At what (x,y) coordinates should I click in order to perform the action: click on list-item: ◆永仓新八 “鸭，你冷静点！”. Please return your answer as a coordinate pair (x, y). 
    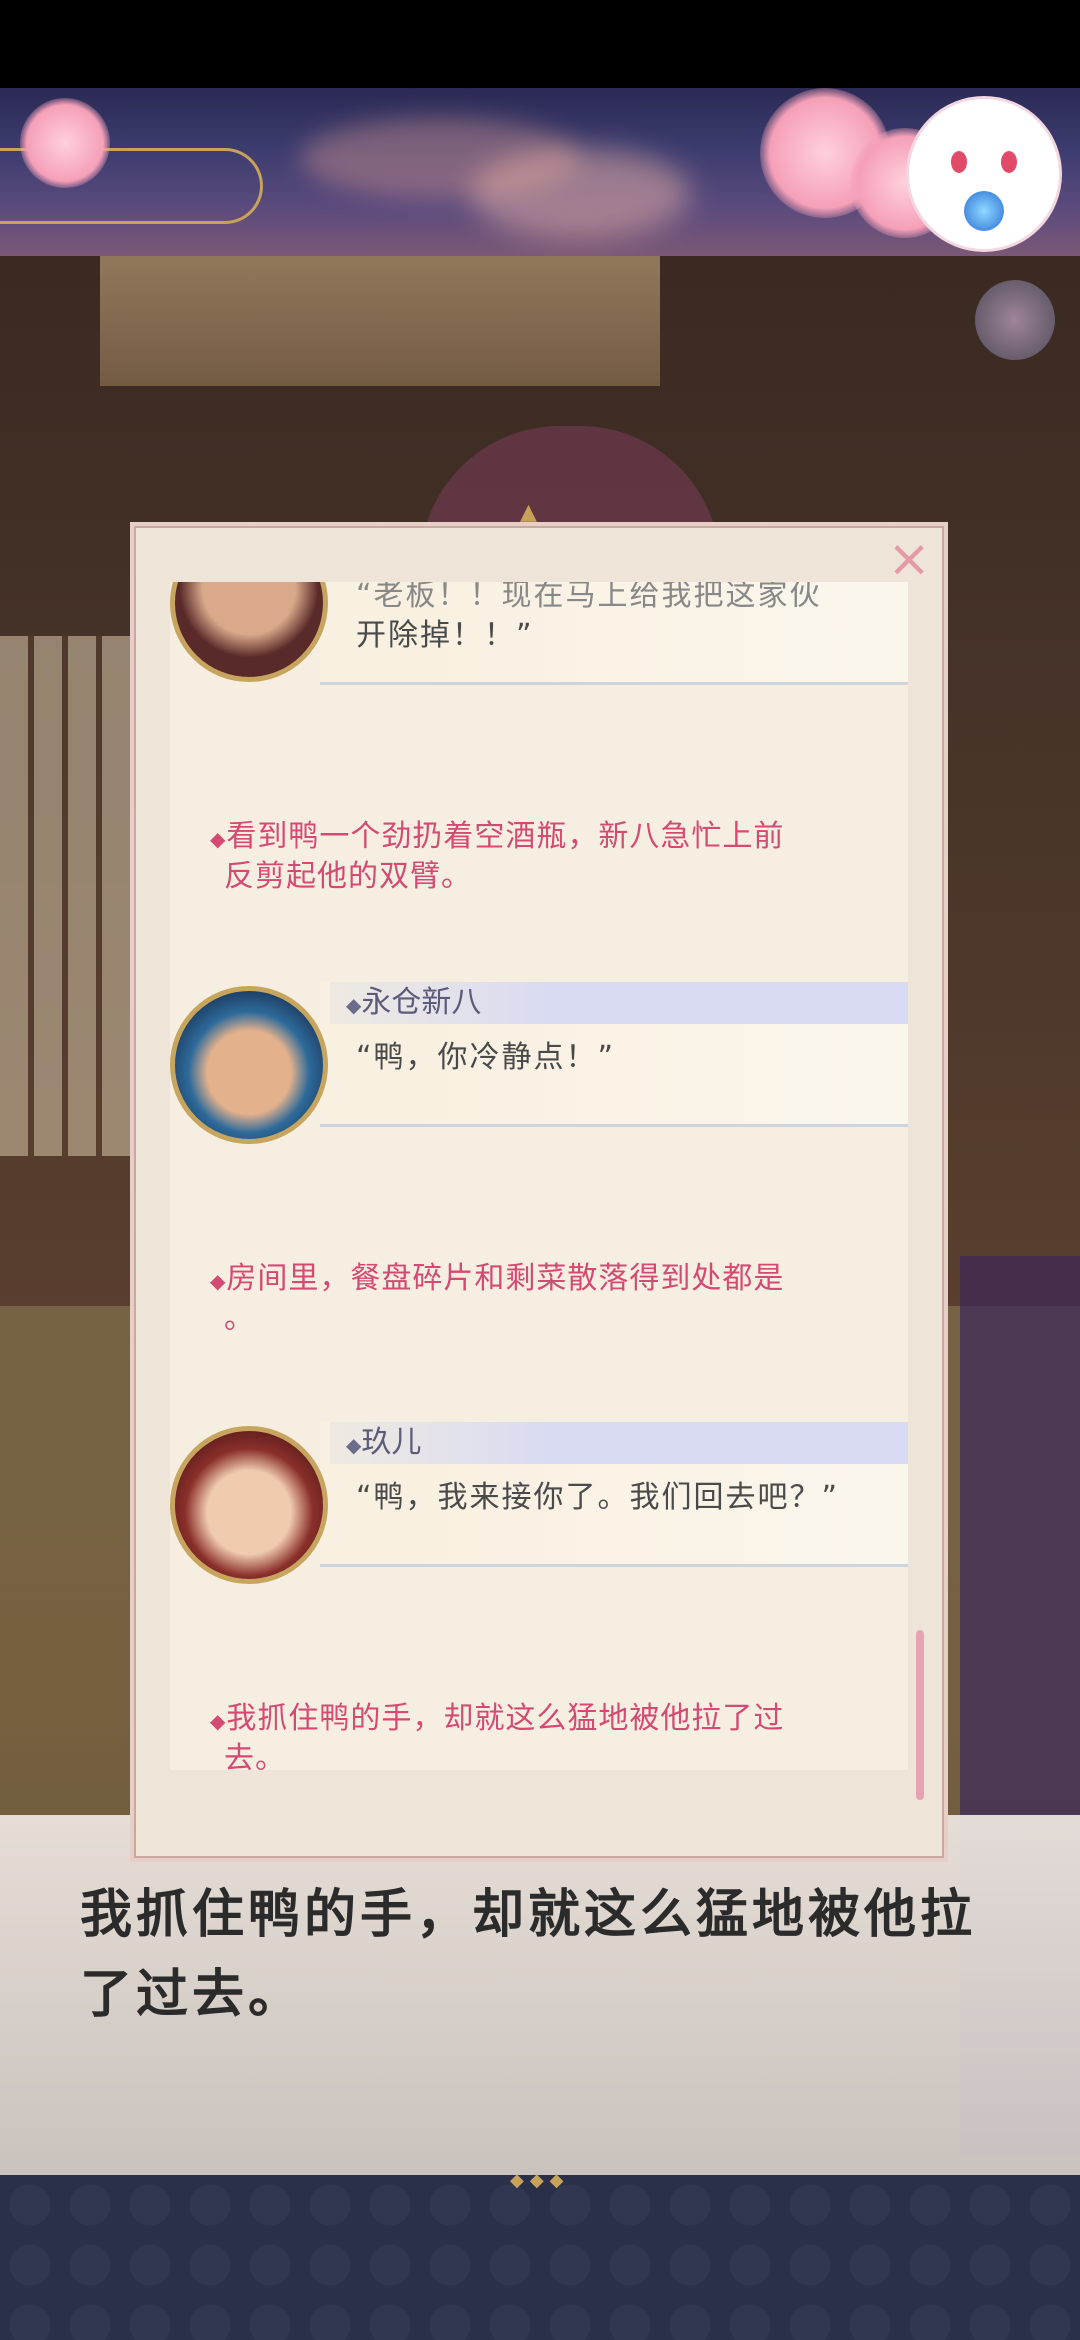
    Looking at the image, I should click on (539, 1072).